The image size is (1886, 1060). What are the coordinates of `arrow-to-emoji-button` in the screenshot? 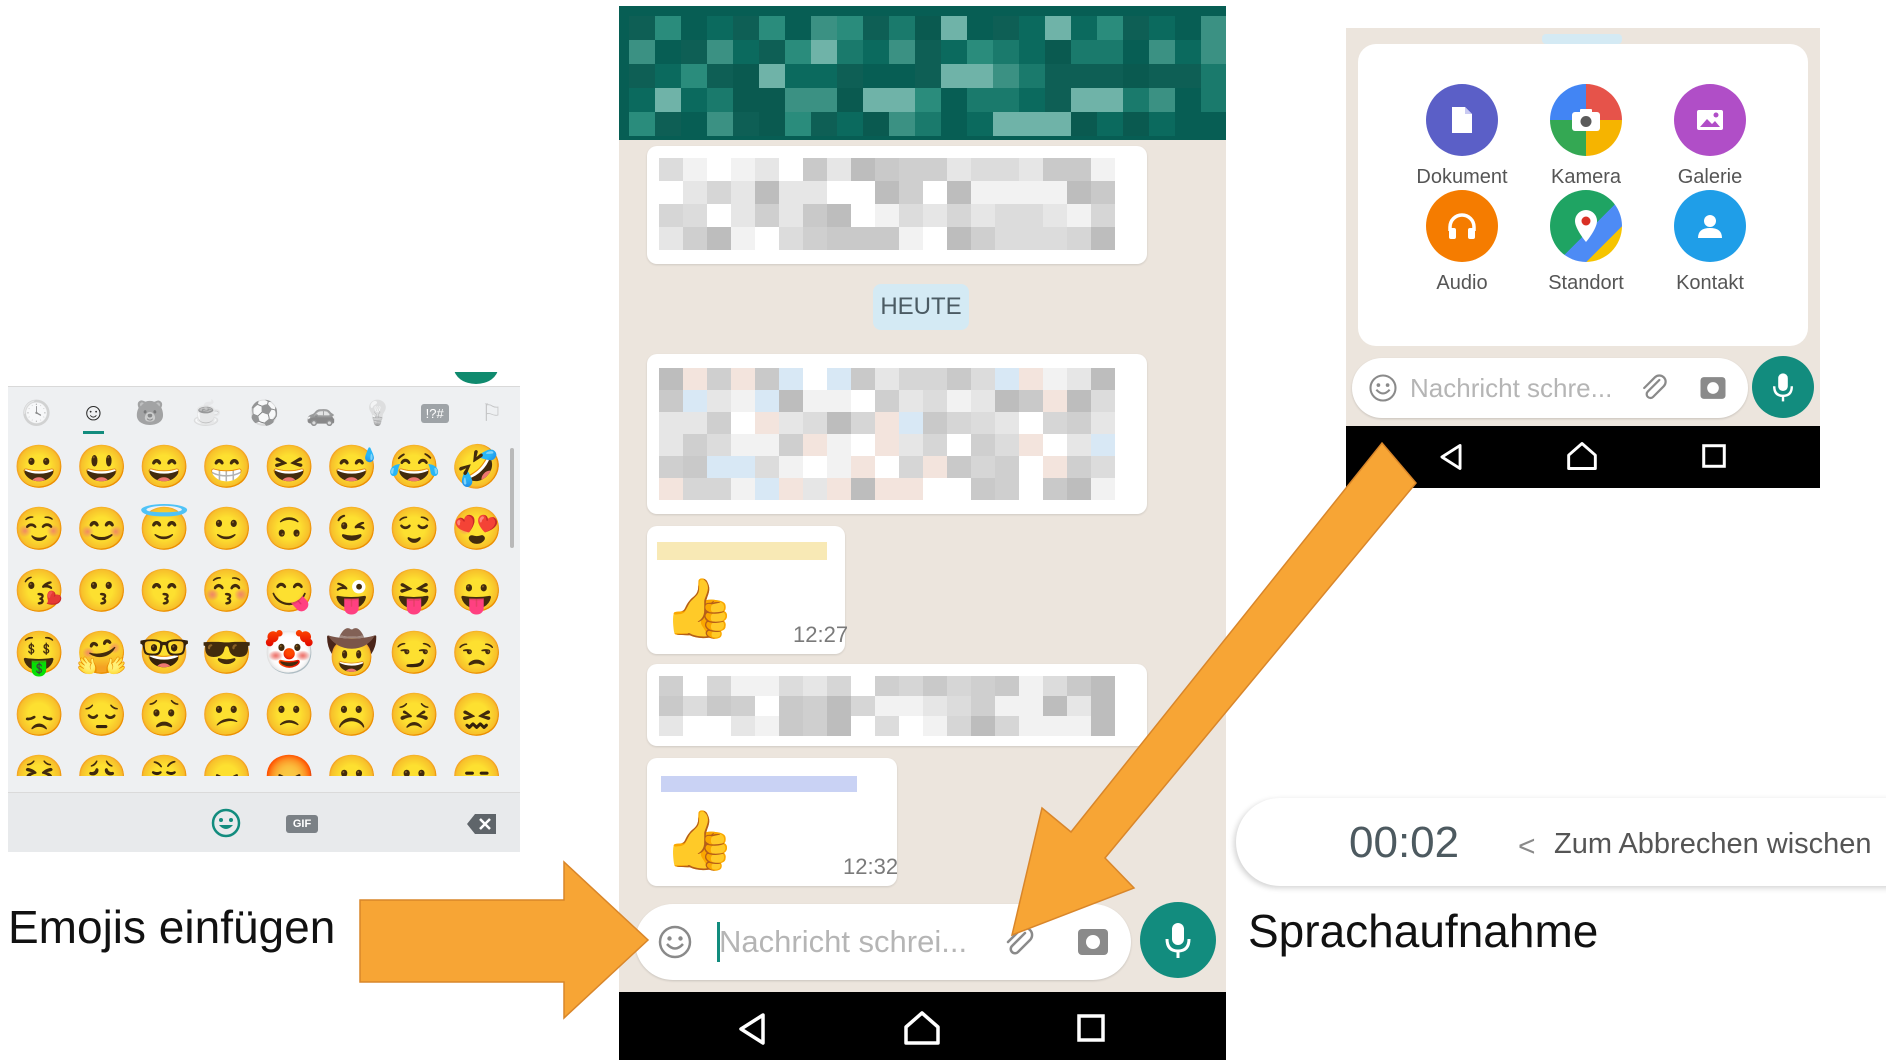 It's located at (504, 940).